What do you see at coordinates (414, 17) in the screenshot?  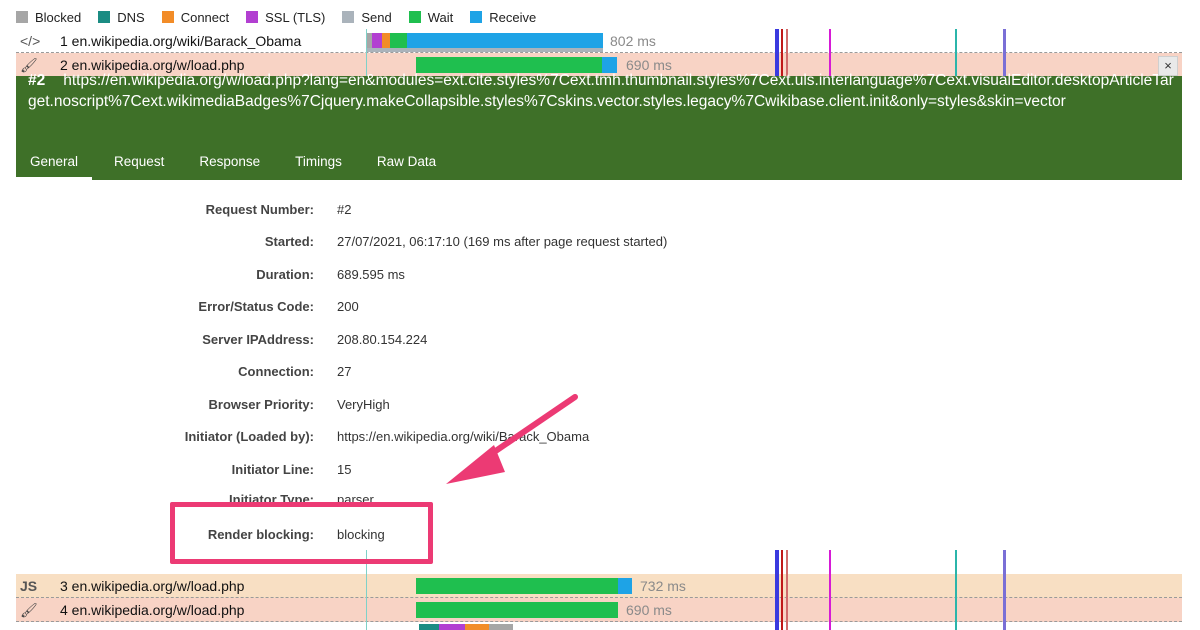 I see `wait-swatch` at bounding box center [414, 17].